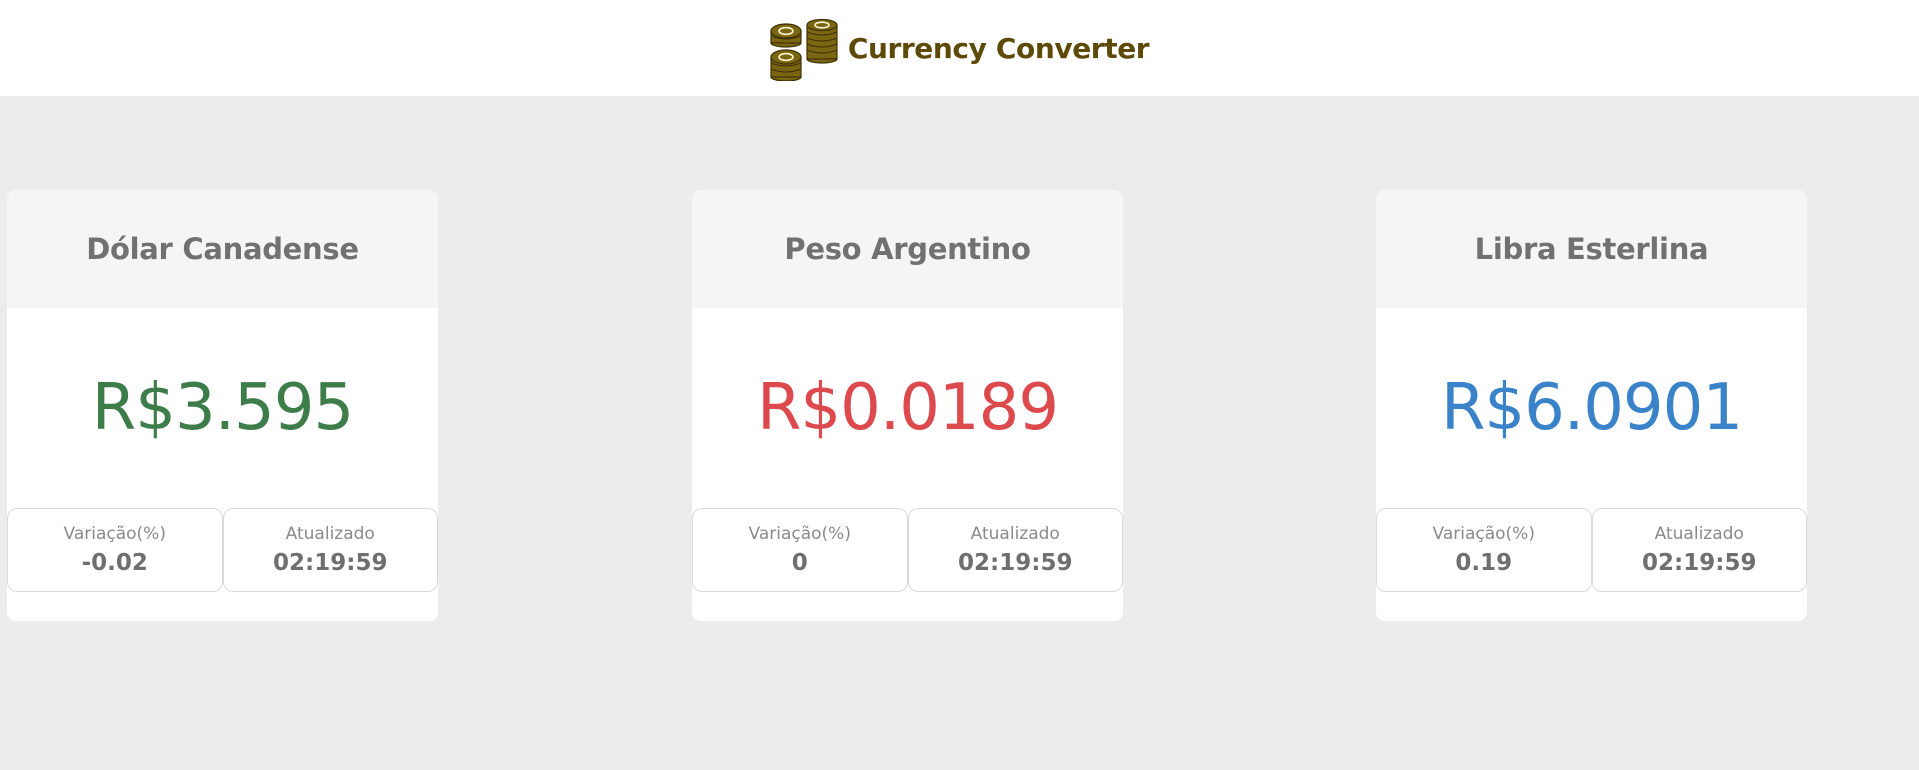 The width and height of the screenshot is (1919, 770). I want to click on card-header: Peso Argentino, so click(907, 249).